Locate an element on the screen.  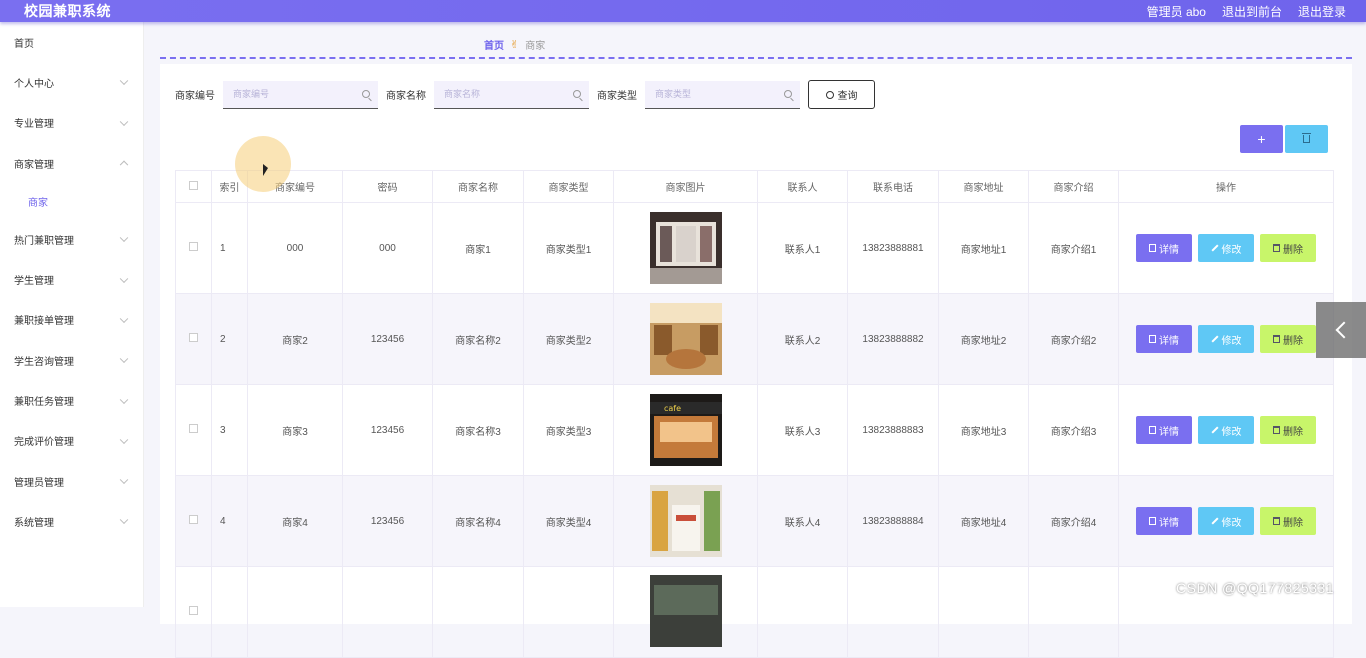
cell-image: cafe is located at coordinates (685, 430).